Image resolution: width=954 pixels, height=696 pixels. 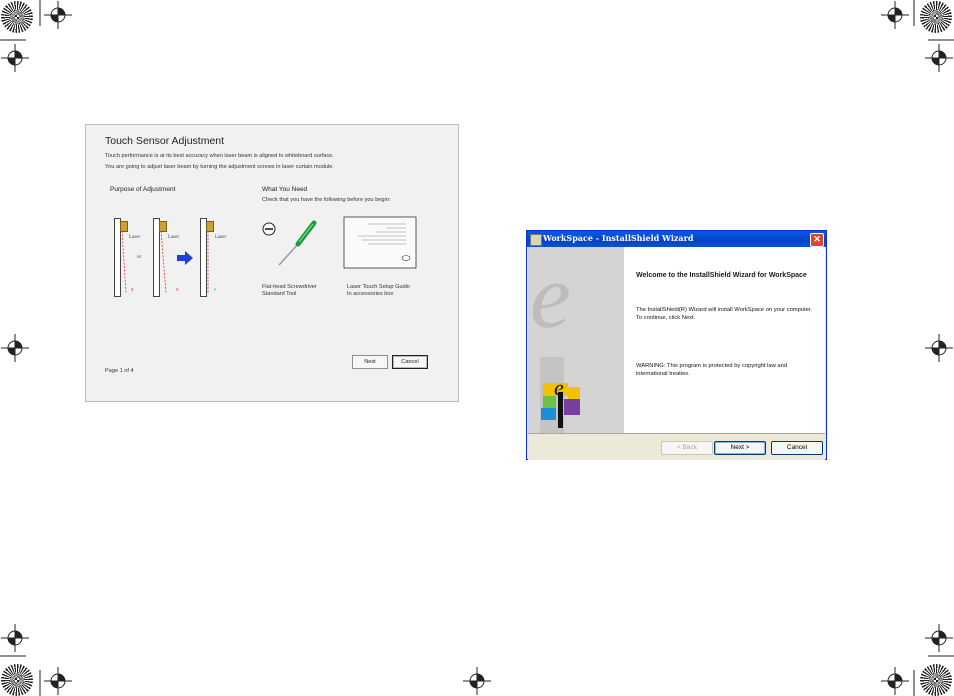 What do you see at coordinates (740, 448) in the screenshot?
I see `next-button: Next >` at bounding box center [740, 448].